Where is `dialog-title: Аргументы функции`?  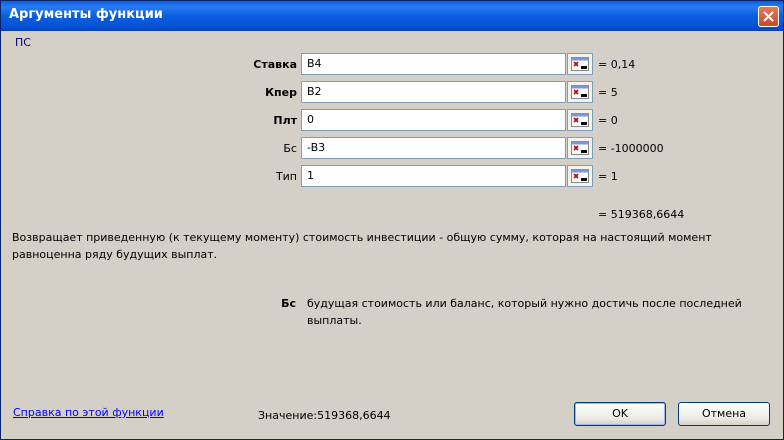 dialog-title: Аргументы функции is located at coordinates (86, 14).